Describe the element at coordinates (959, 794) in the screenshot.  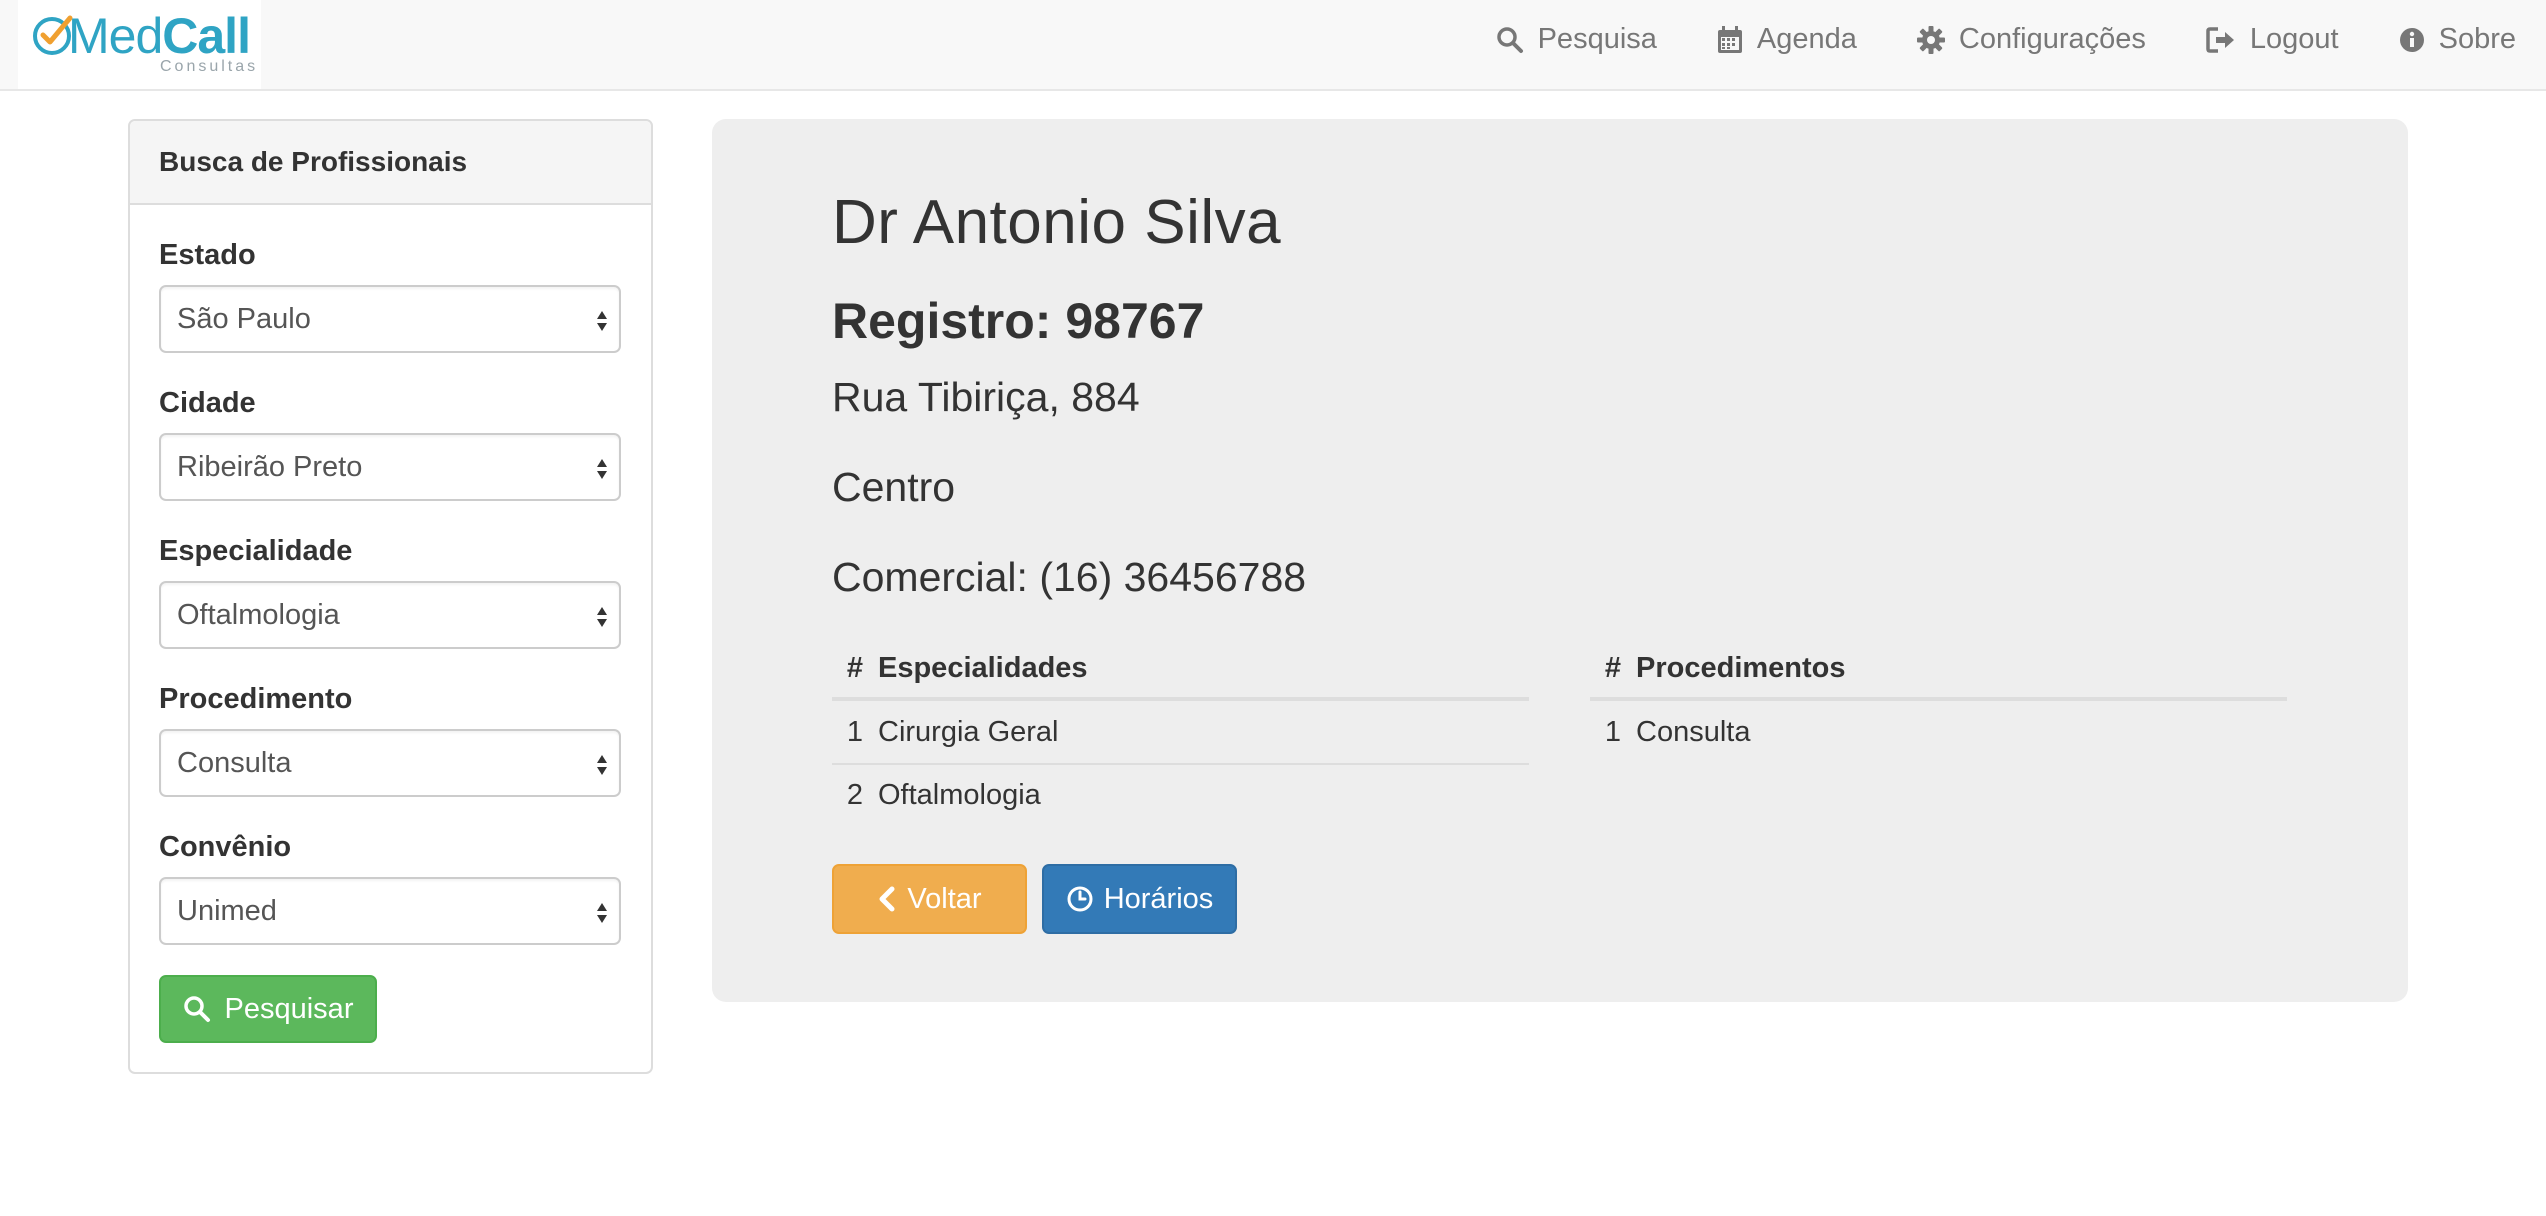
I see `specialty-name: Oftalmologia` at that location.